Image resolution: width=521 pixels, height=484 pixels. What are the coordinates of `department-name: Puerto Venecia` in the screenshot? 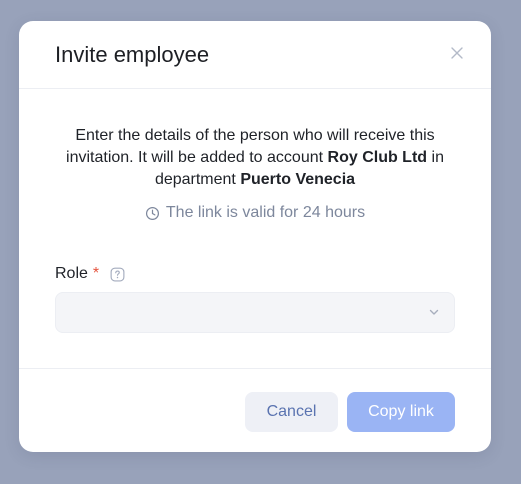 It's located at (298, 179).